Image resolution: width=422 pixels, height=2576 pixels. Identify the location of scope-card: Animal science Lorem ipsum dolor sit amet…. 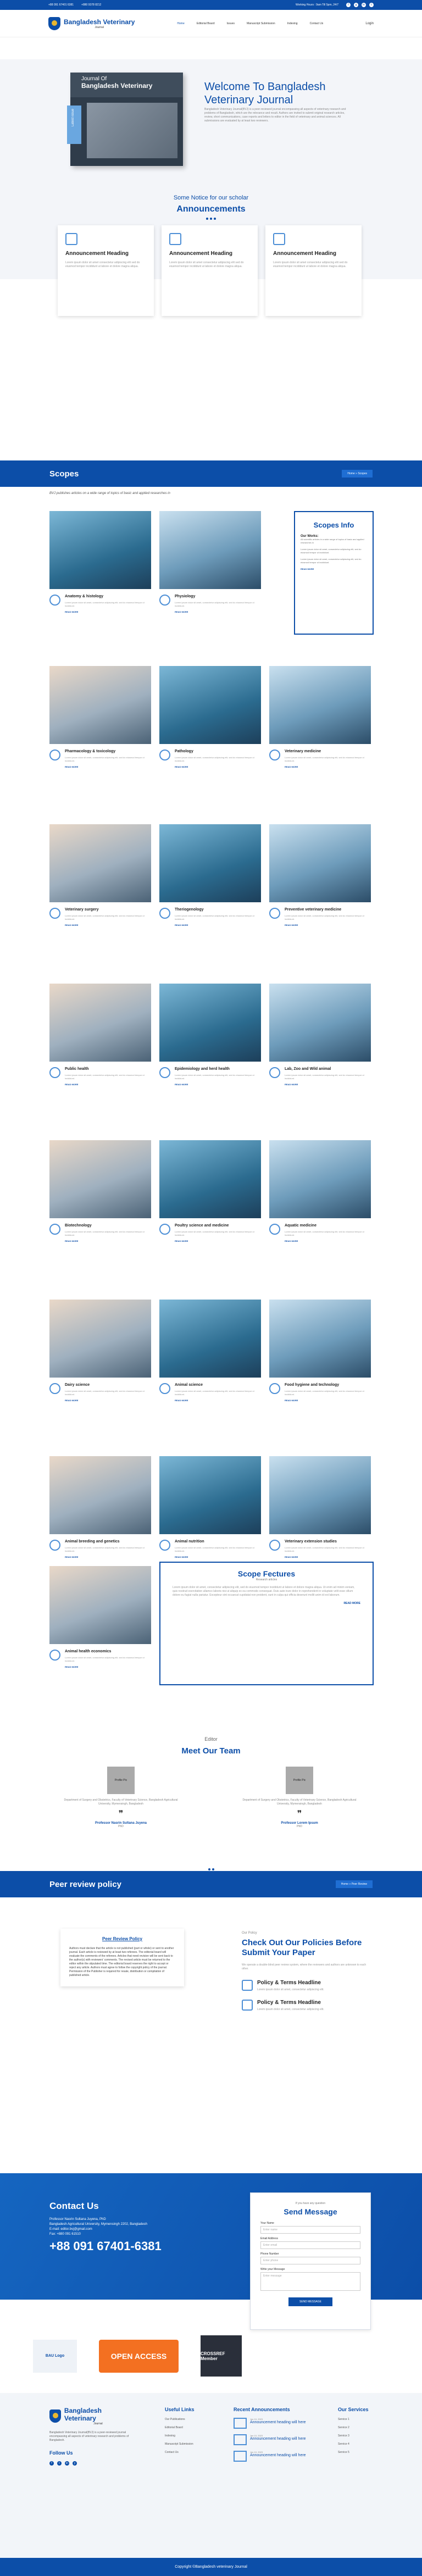
(210, 1351).